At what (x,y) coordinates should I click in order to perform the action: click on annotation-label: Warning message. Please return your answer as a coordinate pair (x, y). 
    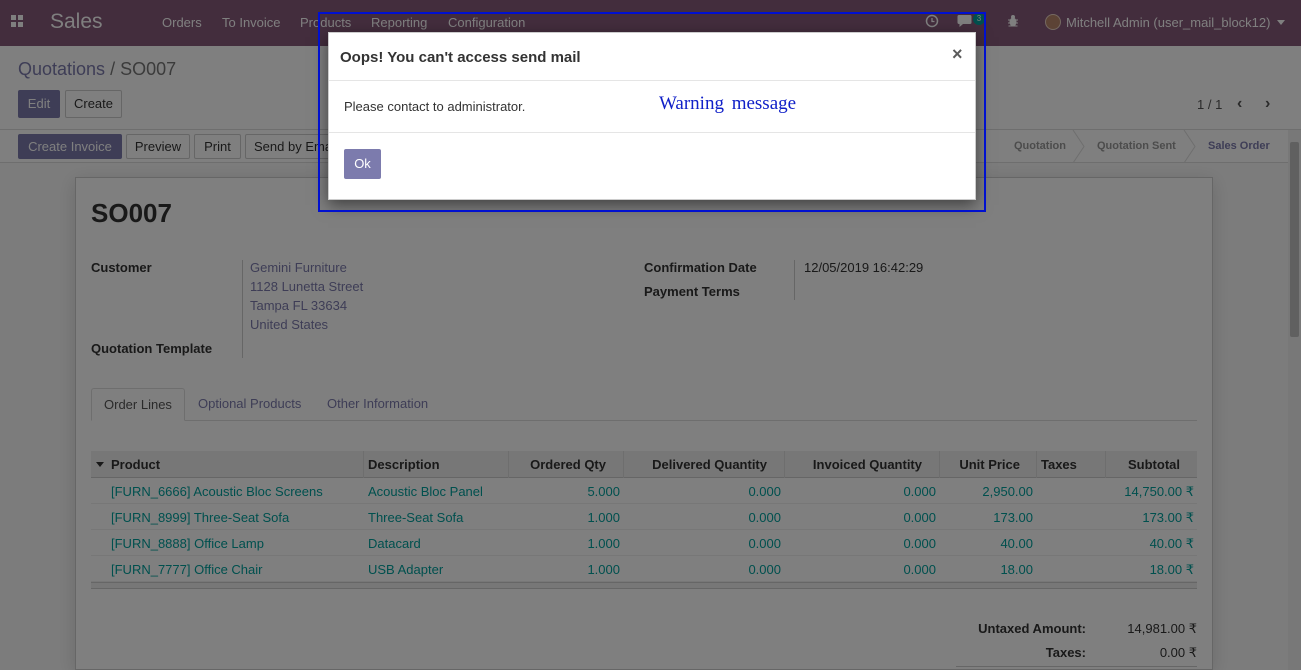
    Looking at the image, I should click on (728, 103).